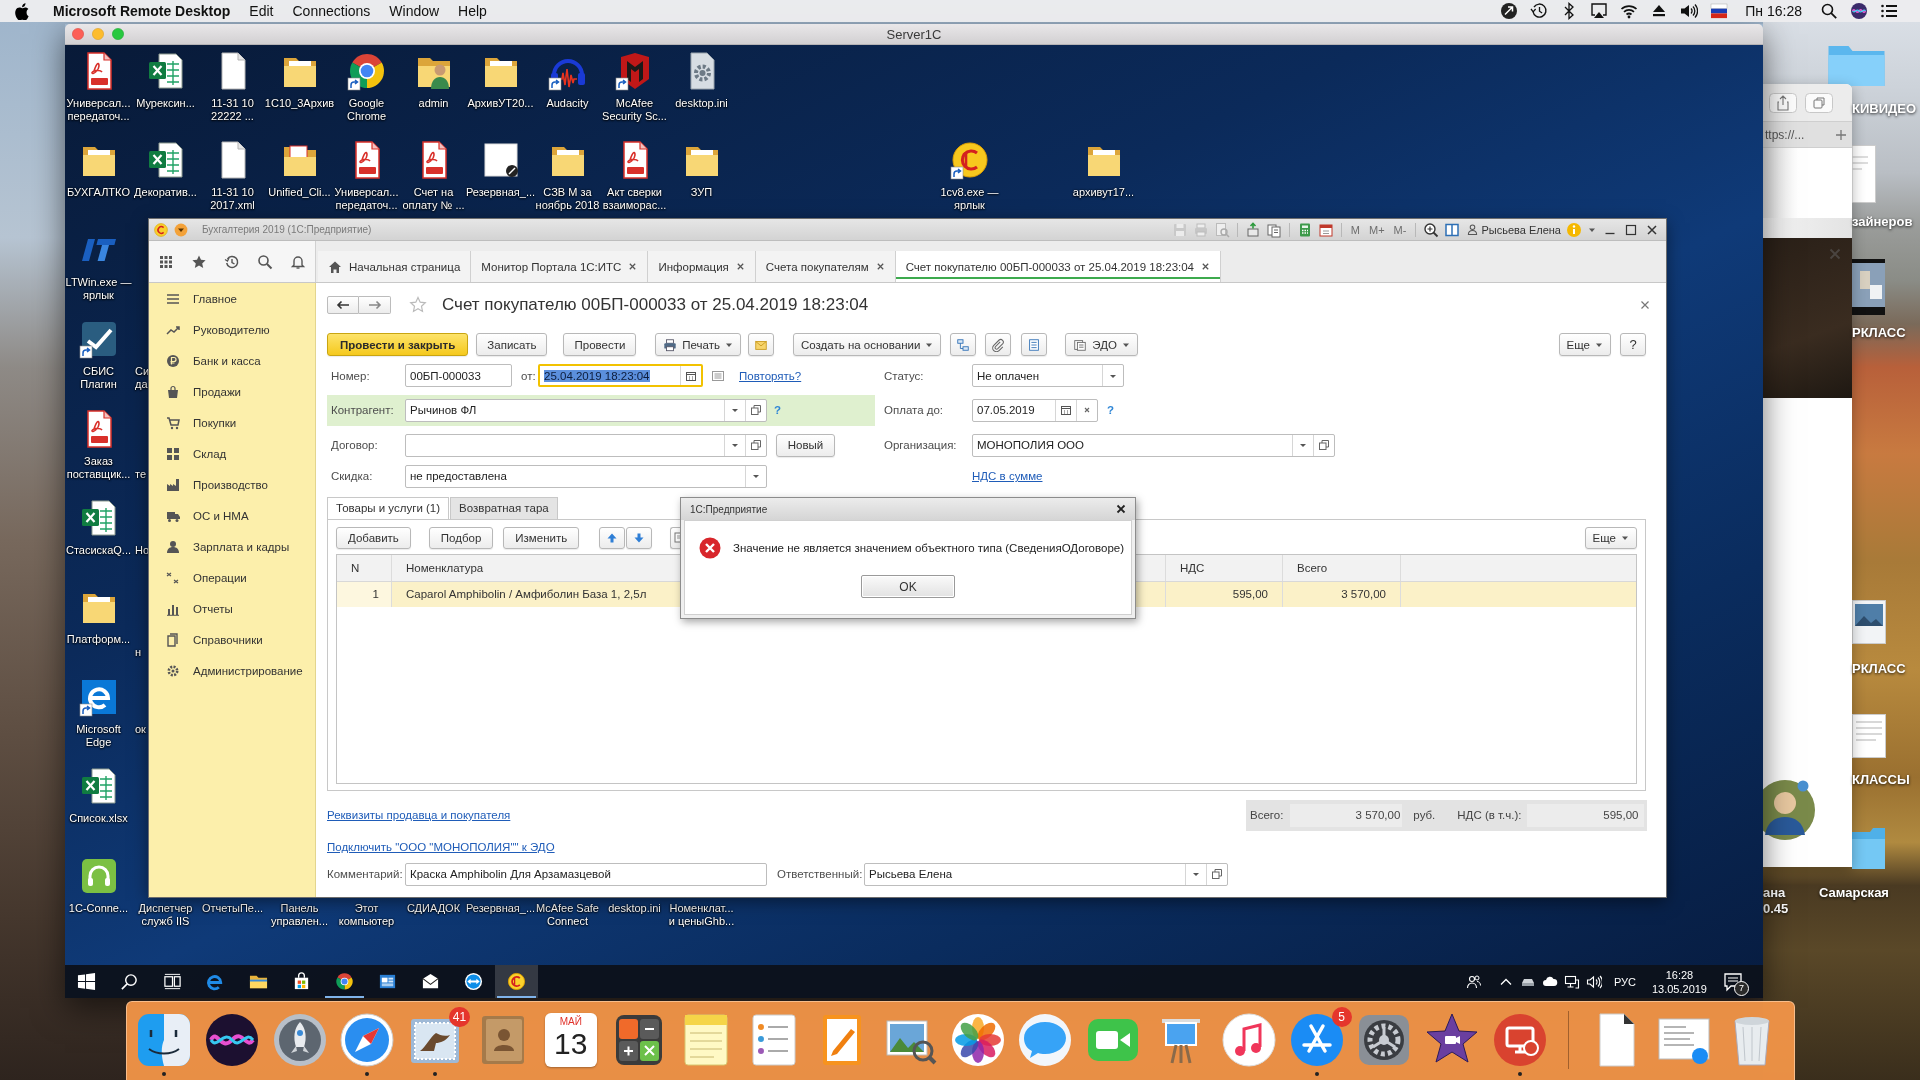 Image resolution: width=1920 pixels, height=1080 pixels. I want to click on field-label: Статус:, so click(904, 375).